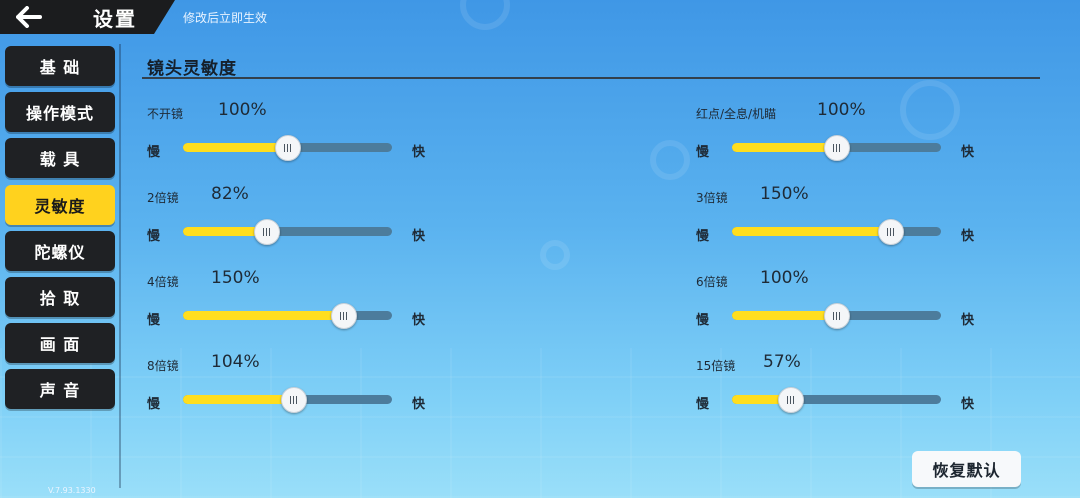 The height and width of the screenshot is (498, 1080). What do you see at coordinates (60, 250) in the screenshot?
I see `sidebar-item-gyroscope: 陀螺仪` at bounding box center [60, 250].